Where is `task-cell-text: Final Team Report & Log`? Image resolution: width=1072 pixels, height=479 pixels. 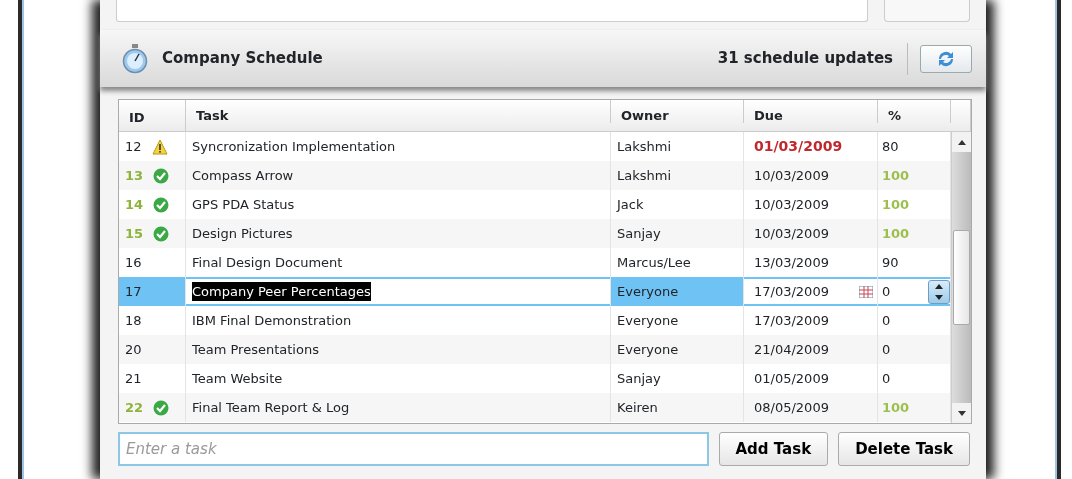 task-cell-text: Final Team Report & Log is located at coordinates (271, 407).